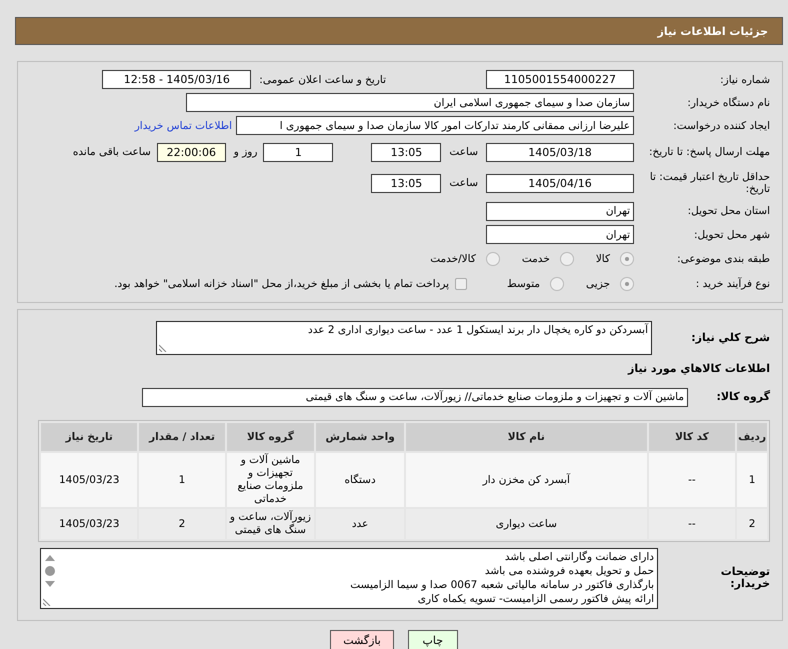 Image resolution: width=788 pixels, height=649 pixels. What do you see at coordinates (410, 102) in the screenshot?
I see `buyer-org-field: سازمان صدا و سیمای جمهوری اسلامی ایران` at bounding box center [410, 102].